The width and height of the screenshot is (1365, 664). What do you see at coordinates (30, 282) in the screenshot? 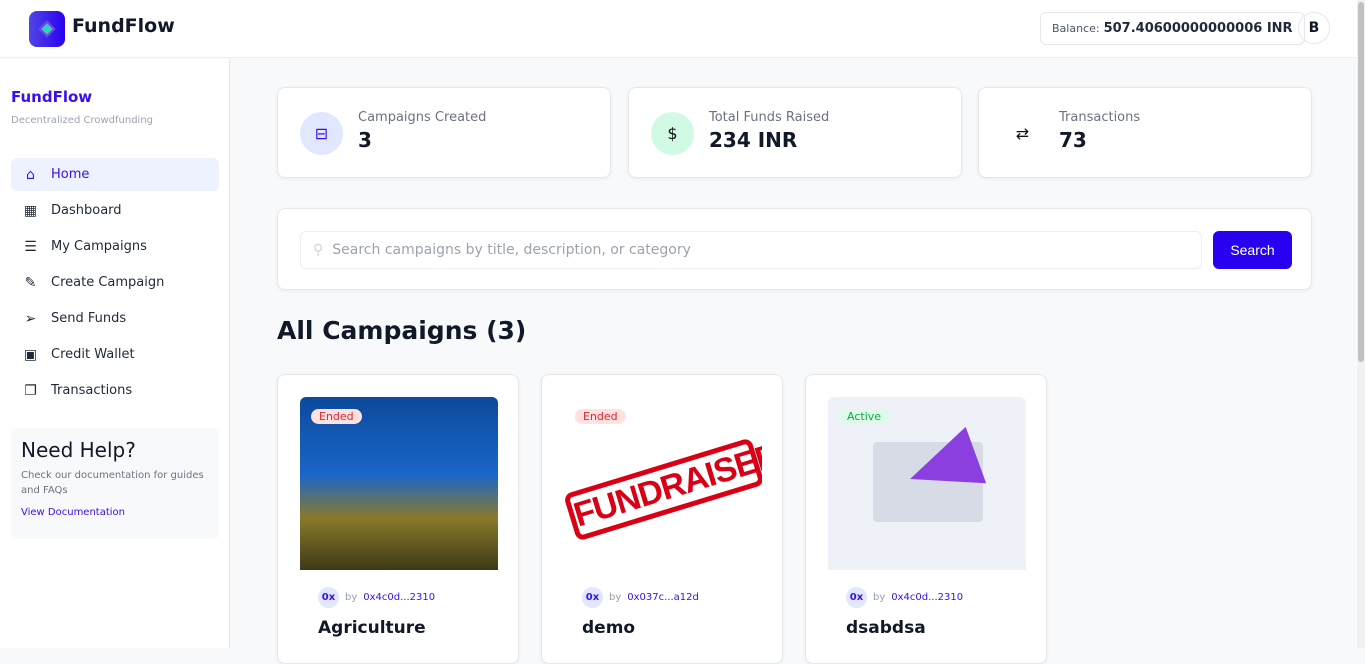
I see `pencil-icon: ✎` at bounding box center [30, 282].